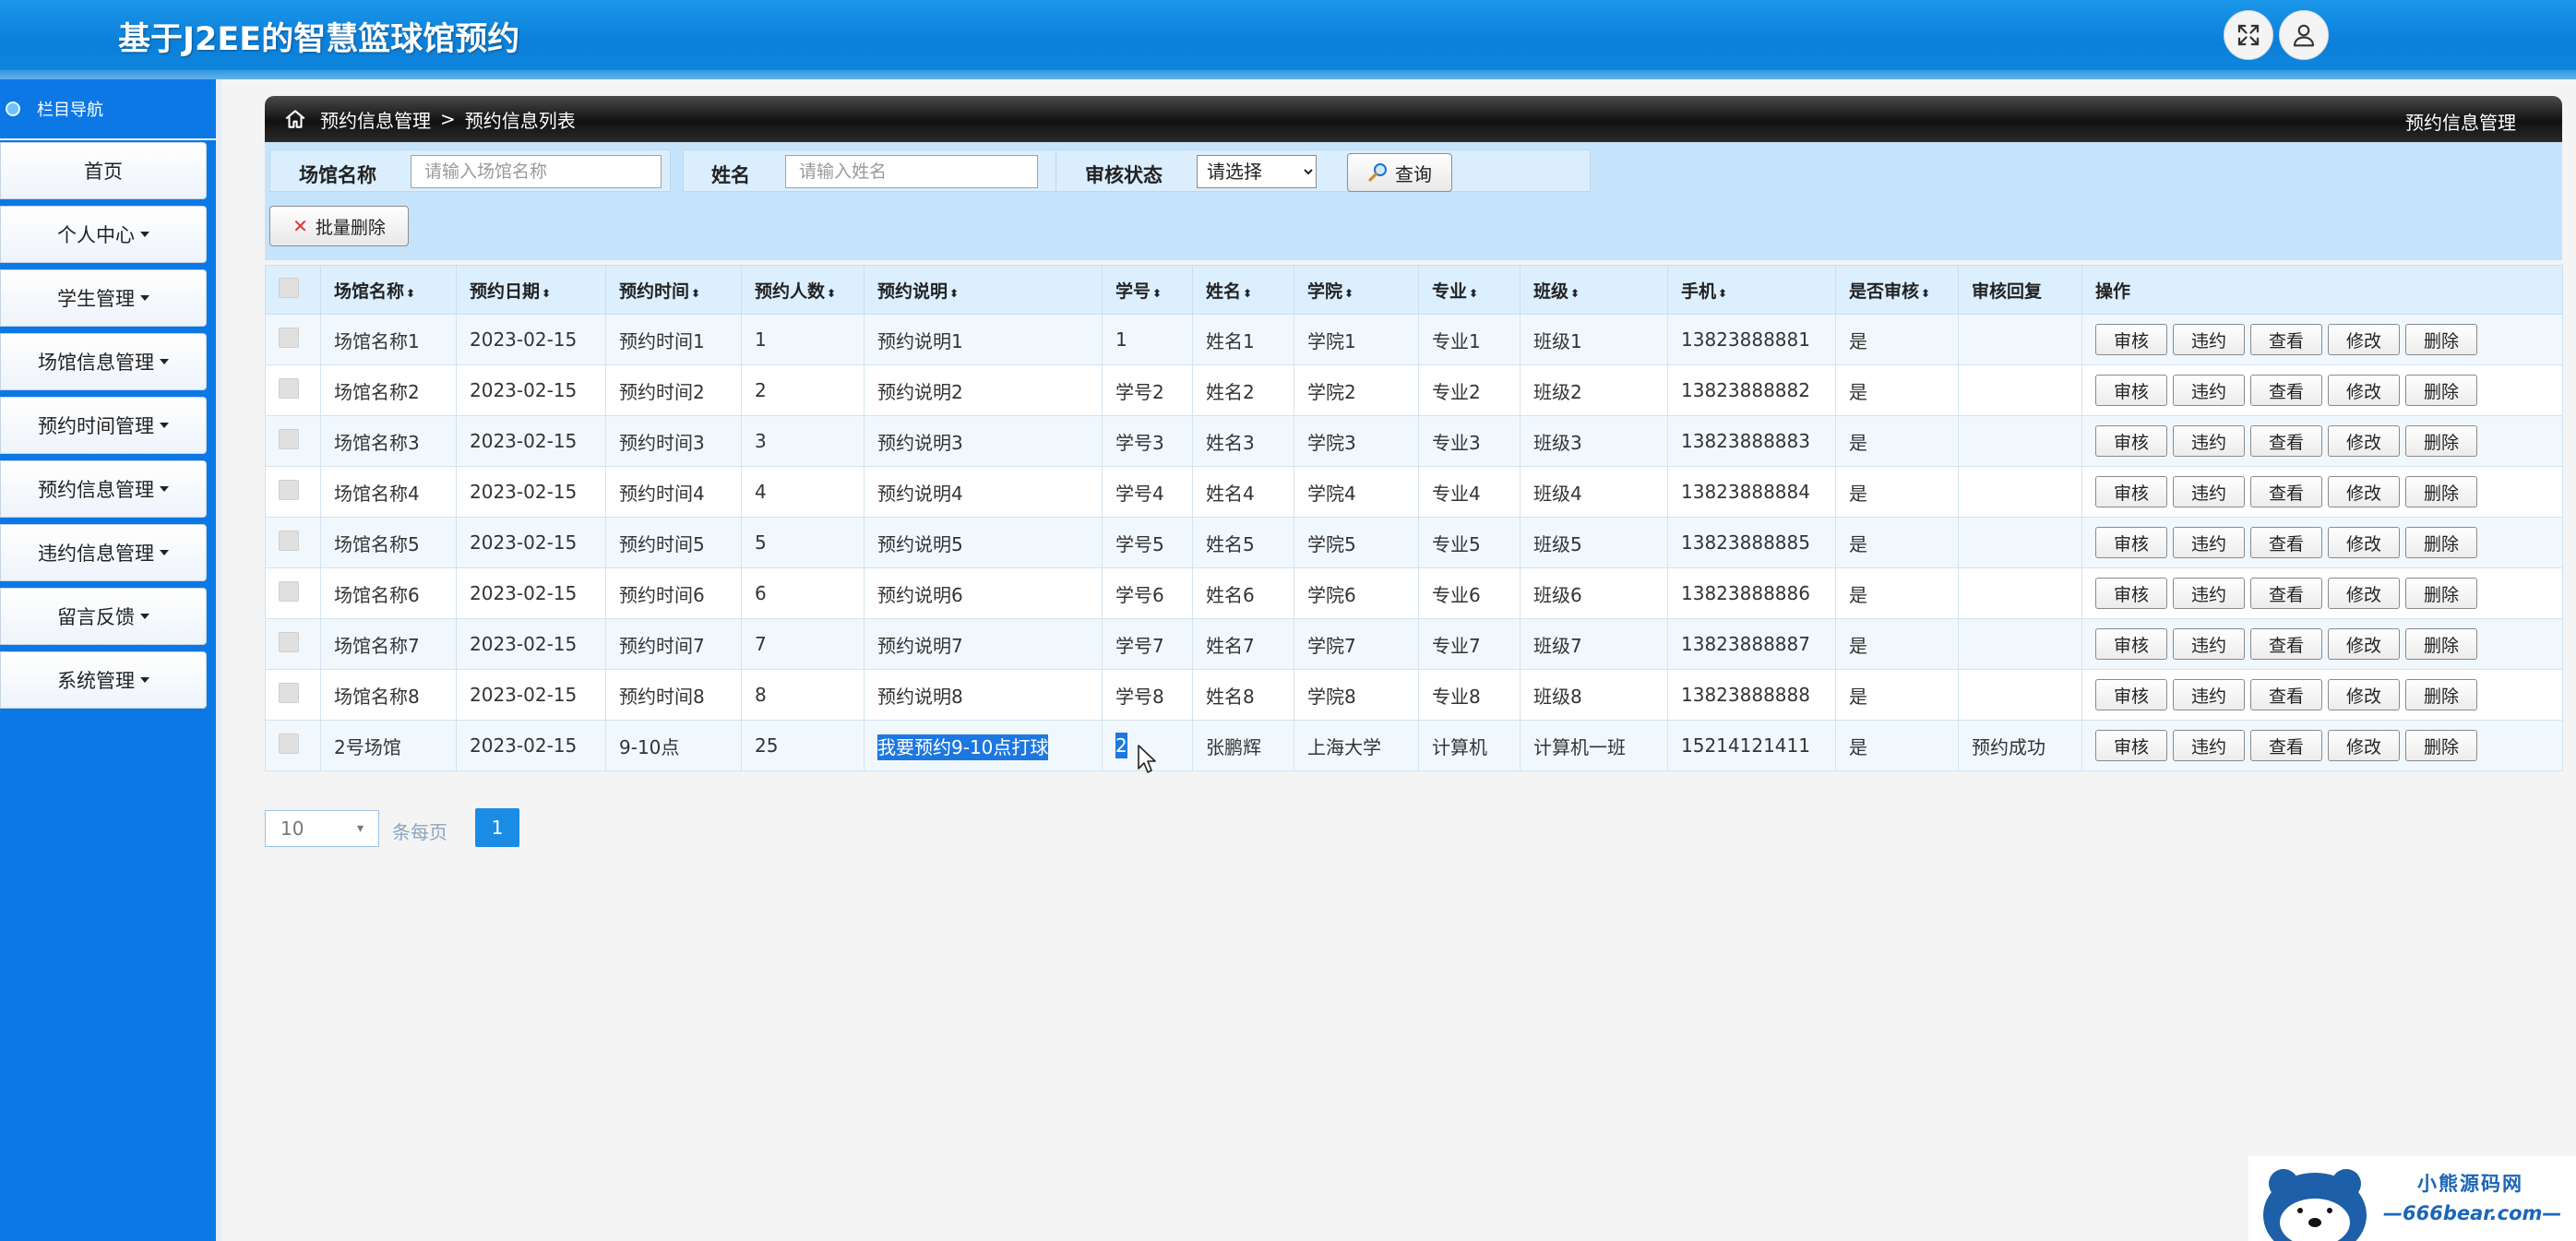 This screenshot has width=2576, height=1241. Describe the element at coordinates (1399, 172) in the screenshot. I see `query-button: 查询` at that location.